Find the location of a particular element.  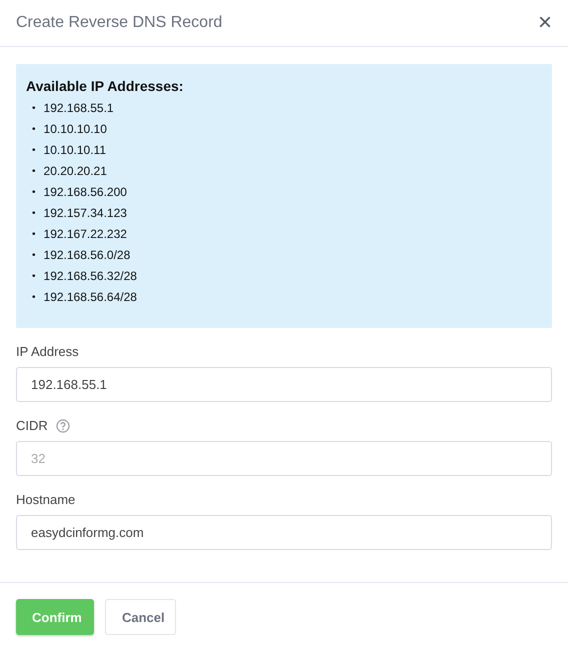

ip-list-item: 192.168.56.200 is located at coordinates (85, 192).